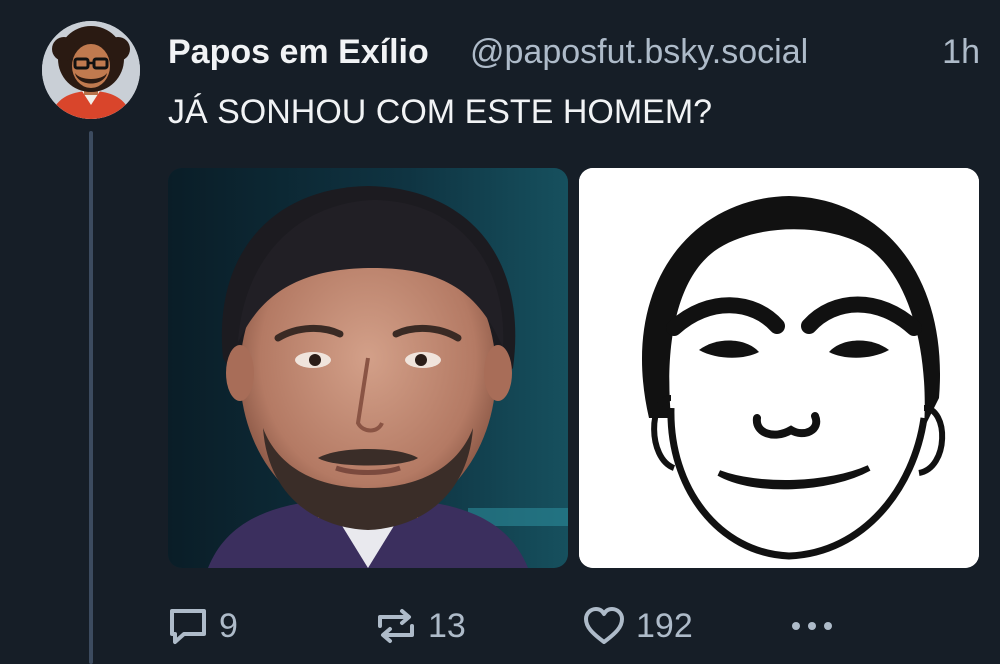  What do you see at coordinates (447, 626) in the screenshot?
I see `repost-count: 13` at bounding box center [447, 626].